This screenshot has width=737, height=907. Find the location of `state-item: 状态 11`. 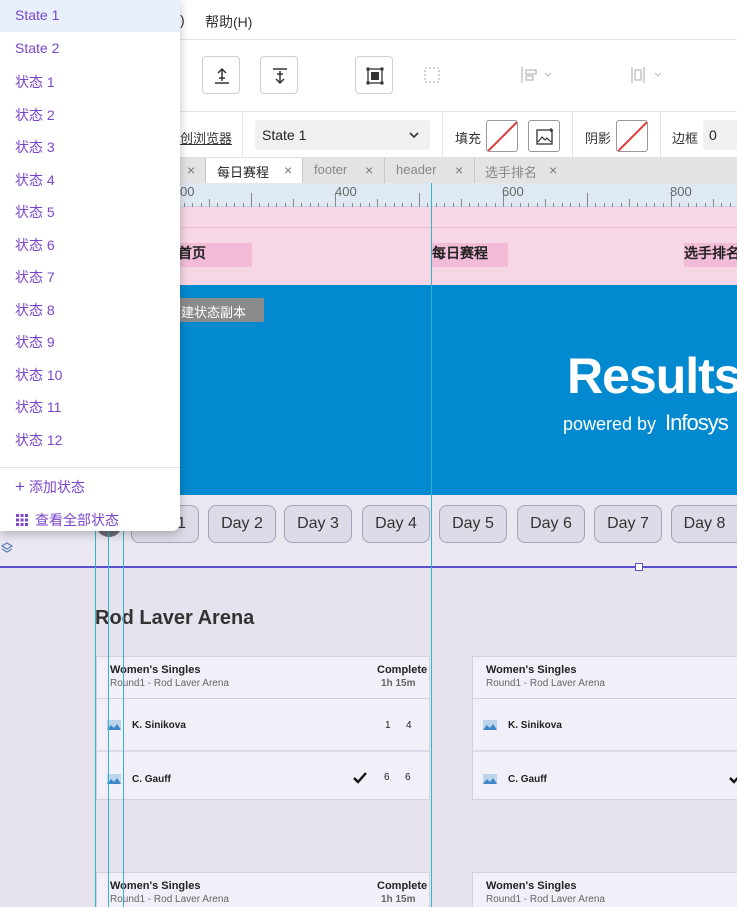

state-item: 状态 11 is located at coordinates (90, 406).